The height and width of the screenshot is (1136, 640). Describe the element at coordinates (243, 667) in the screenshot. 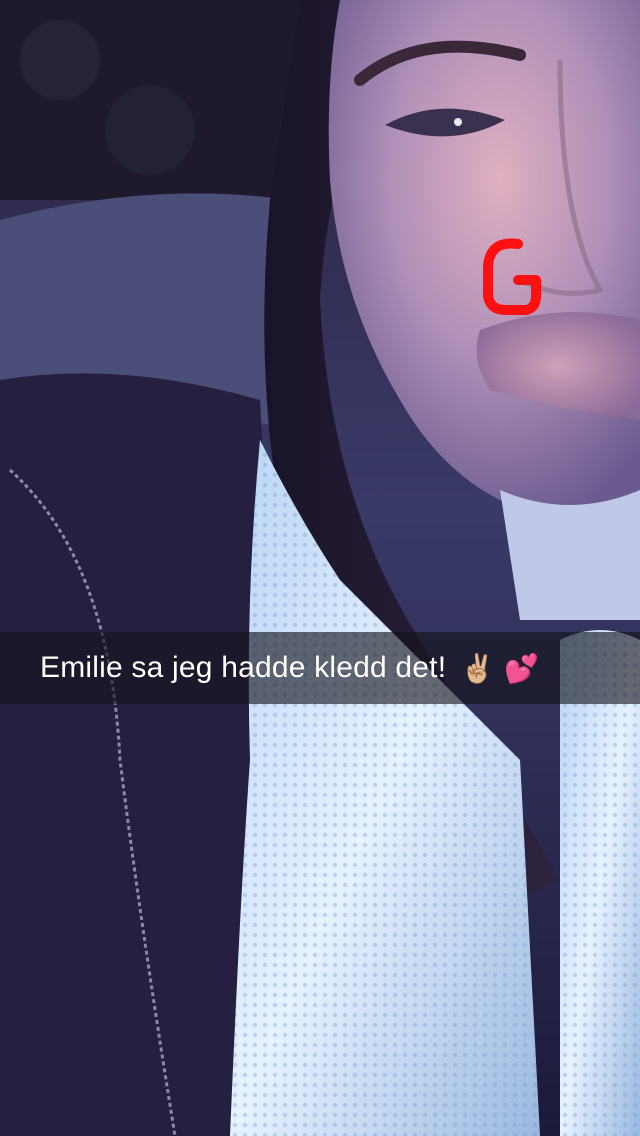

I see `caption-text: Emilie sa jeg hadde kledd det!` at that location.